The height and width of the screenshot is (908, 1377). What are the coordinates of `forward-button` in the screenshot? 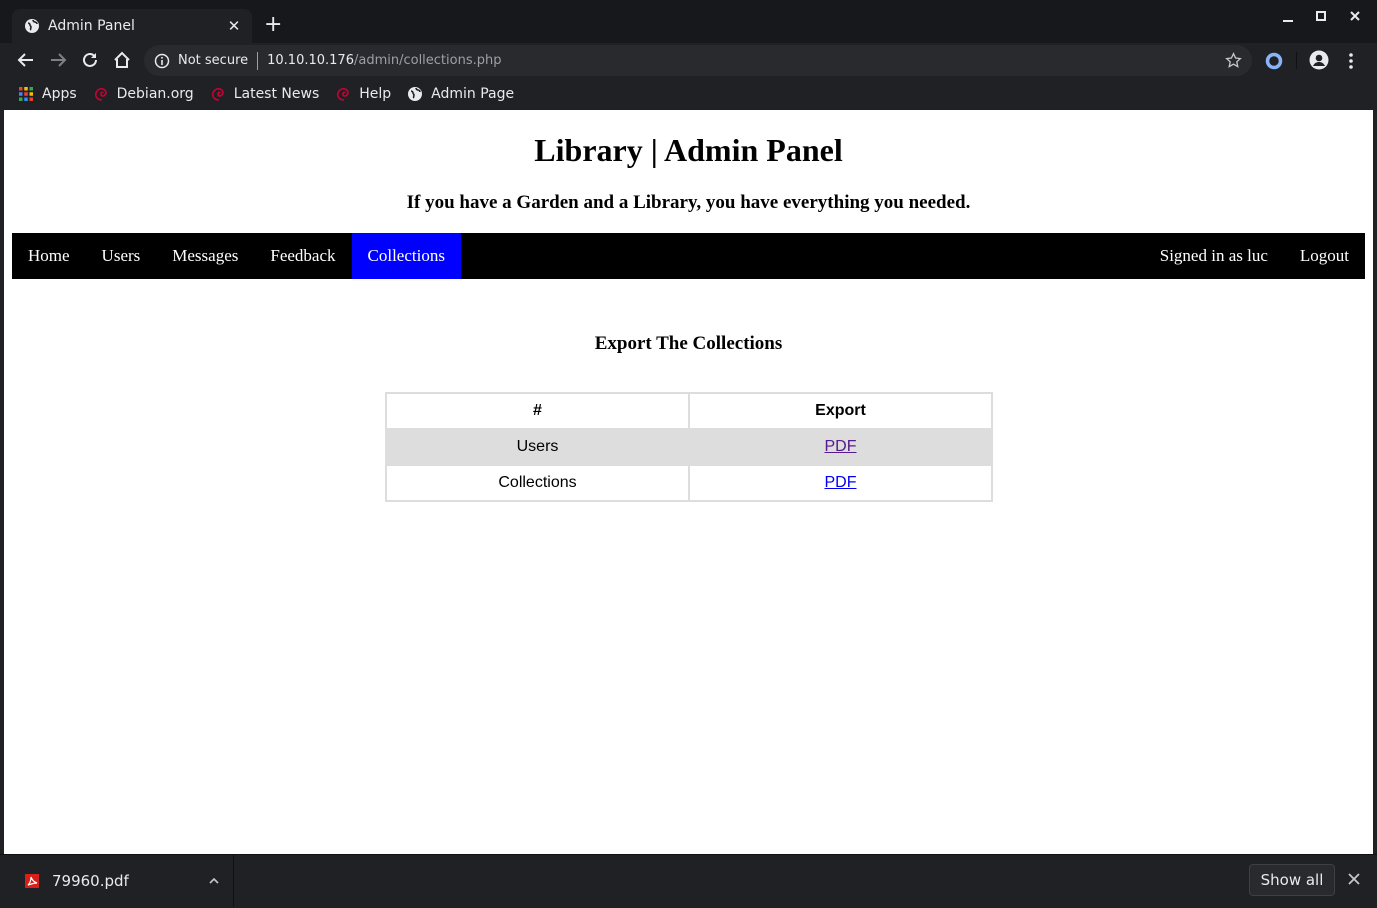 It's located at (58, 60).